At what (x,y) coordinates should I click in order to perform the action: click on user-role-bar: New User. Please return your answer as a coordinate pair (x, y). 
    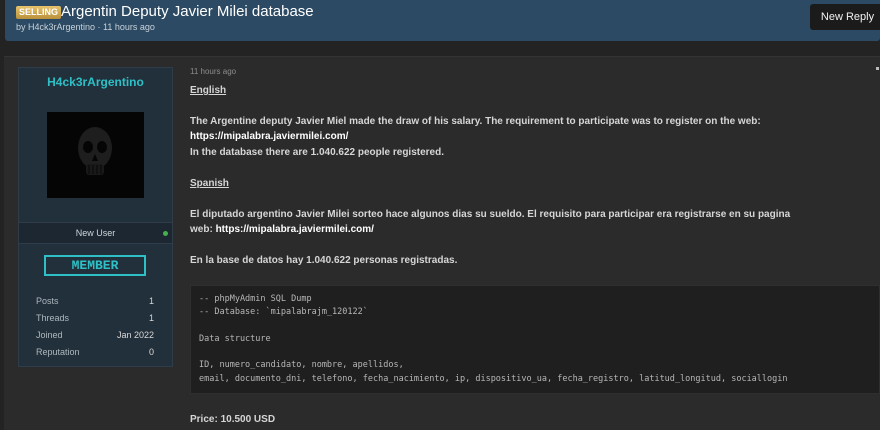
    Looking at the image, I should click on (95, 233).